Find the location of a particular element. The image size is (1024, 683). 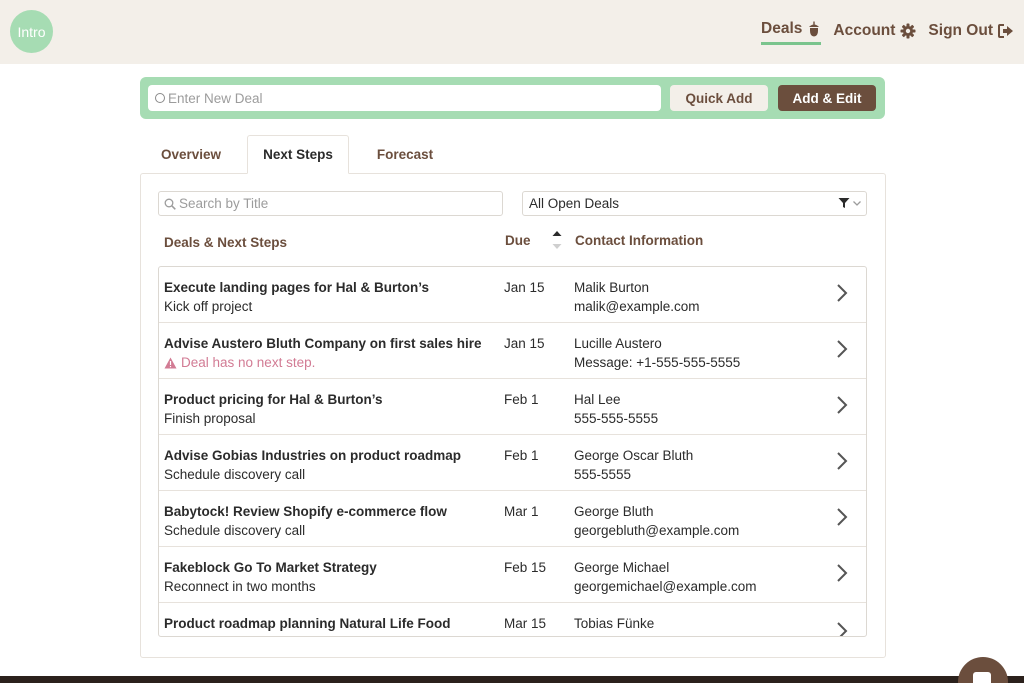

nav-account-label: Account is located at coordinates (864, 30).